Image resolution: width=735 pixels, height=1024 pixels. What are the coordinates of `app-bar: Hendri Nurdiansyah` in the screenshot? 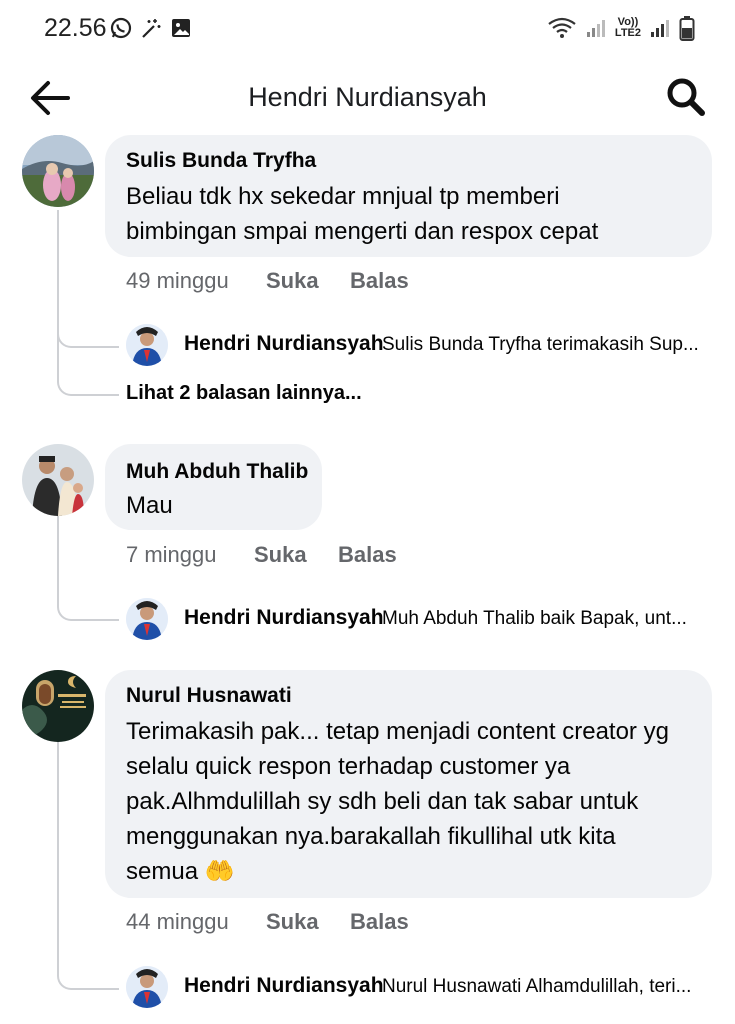 It's located at (367, 98).